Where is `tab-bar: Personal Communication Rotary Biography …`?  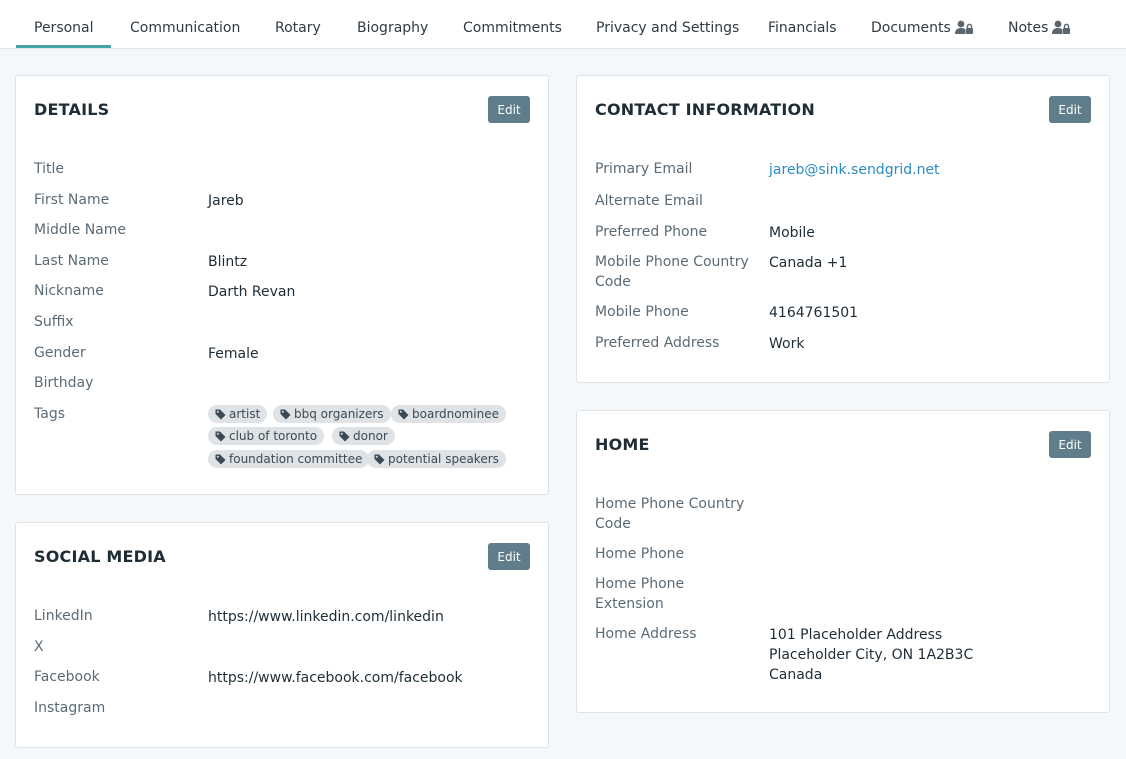 tab-bar: Personal Communication Rotary Biography … is located at coordinates (563, 24).